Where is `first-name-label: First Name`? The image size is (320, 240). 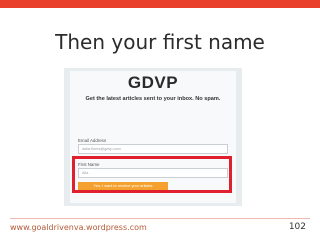 first-name-label: First Name is located at coordinates (89, 164).